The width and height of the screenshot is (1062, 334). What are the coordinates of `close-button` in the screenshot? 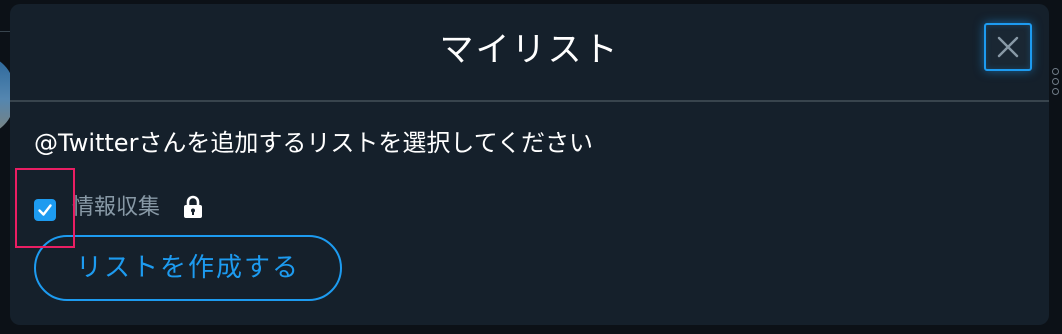 It's located at (1008, 47).